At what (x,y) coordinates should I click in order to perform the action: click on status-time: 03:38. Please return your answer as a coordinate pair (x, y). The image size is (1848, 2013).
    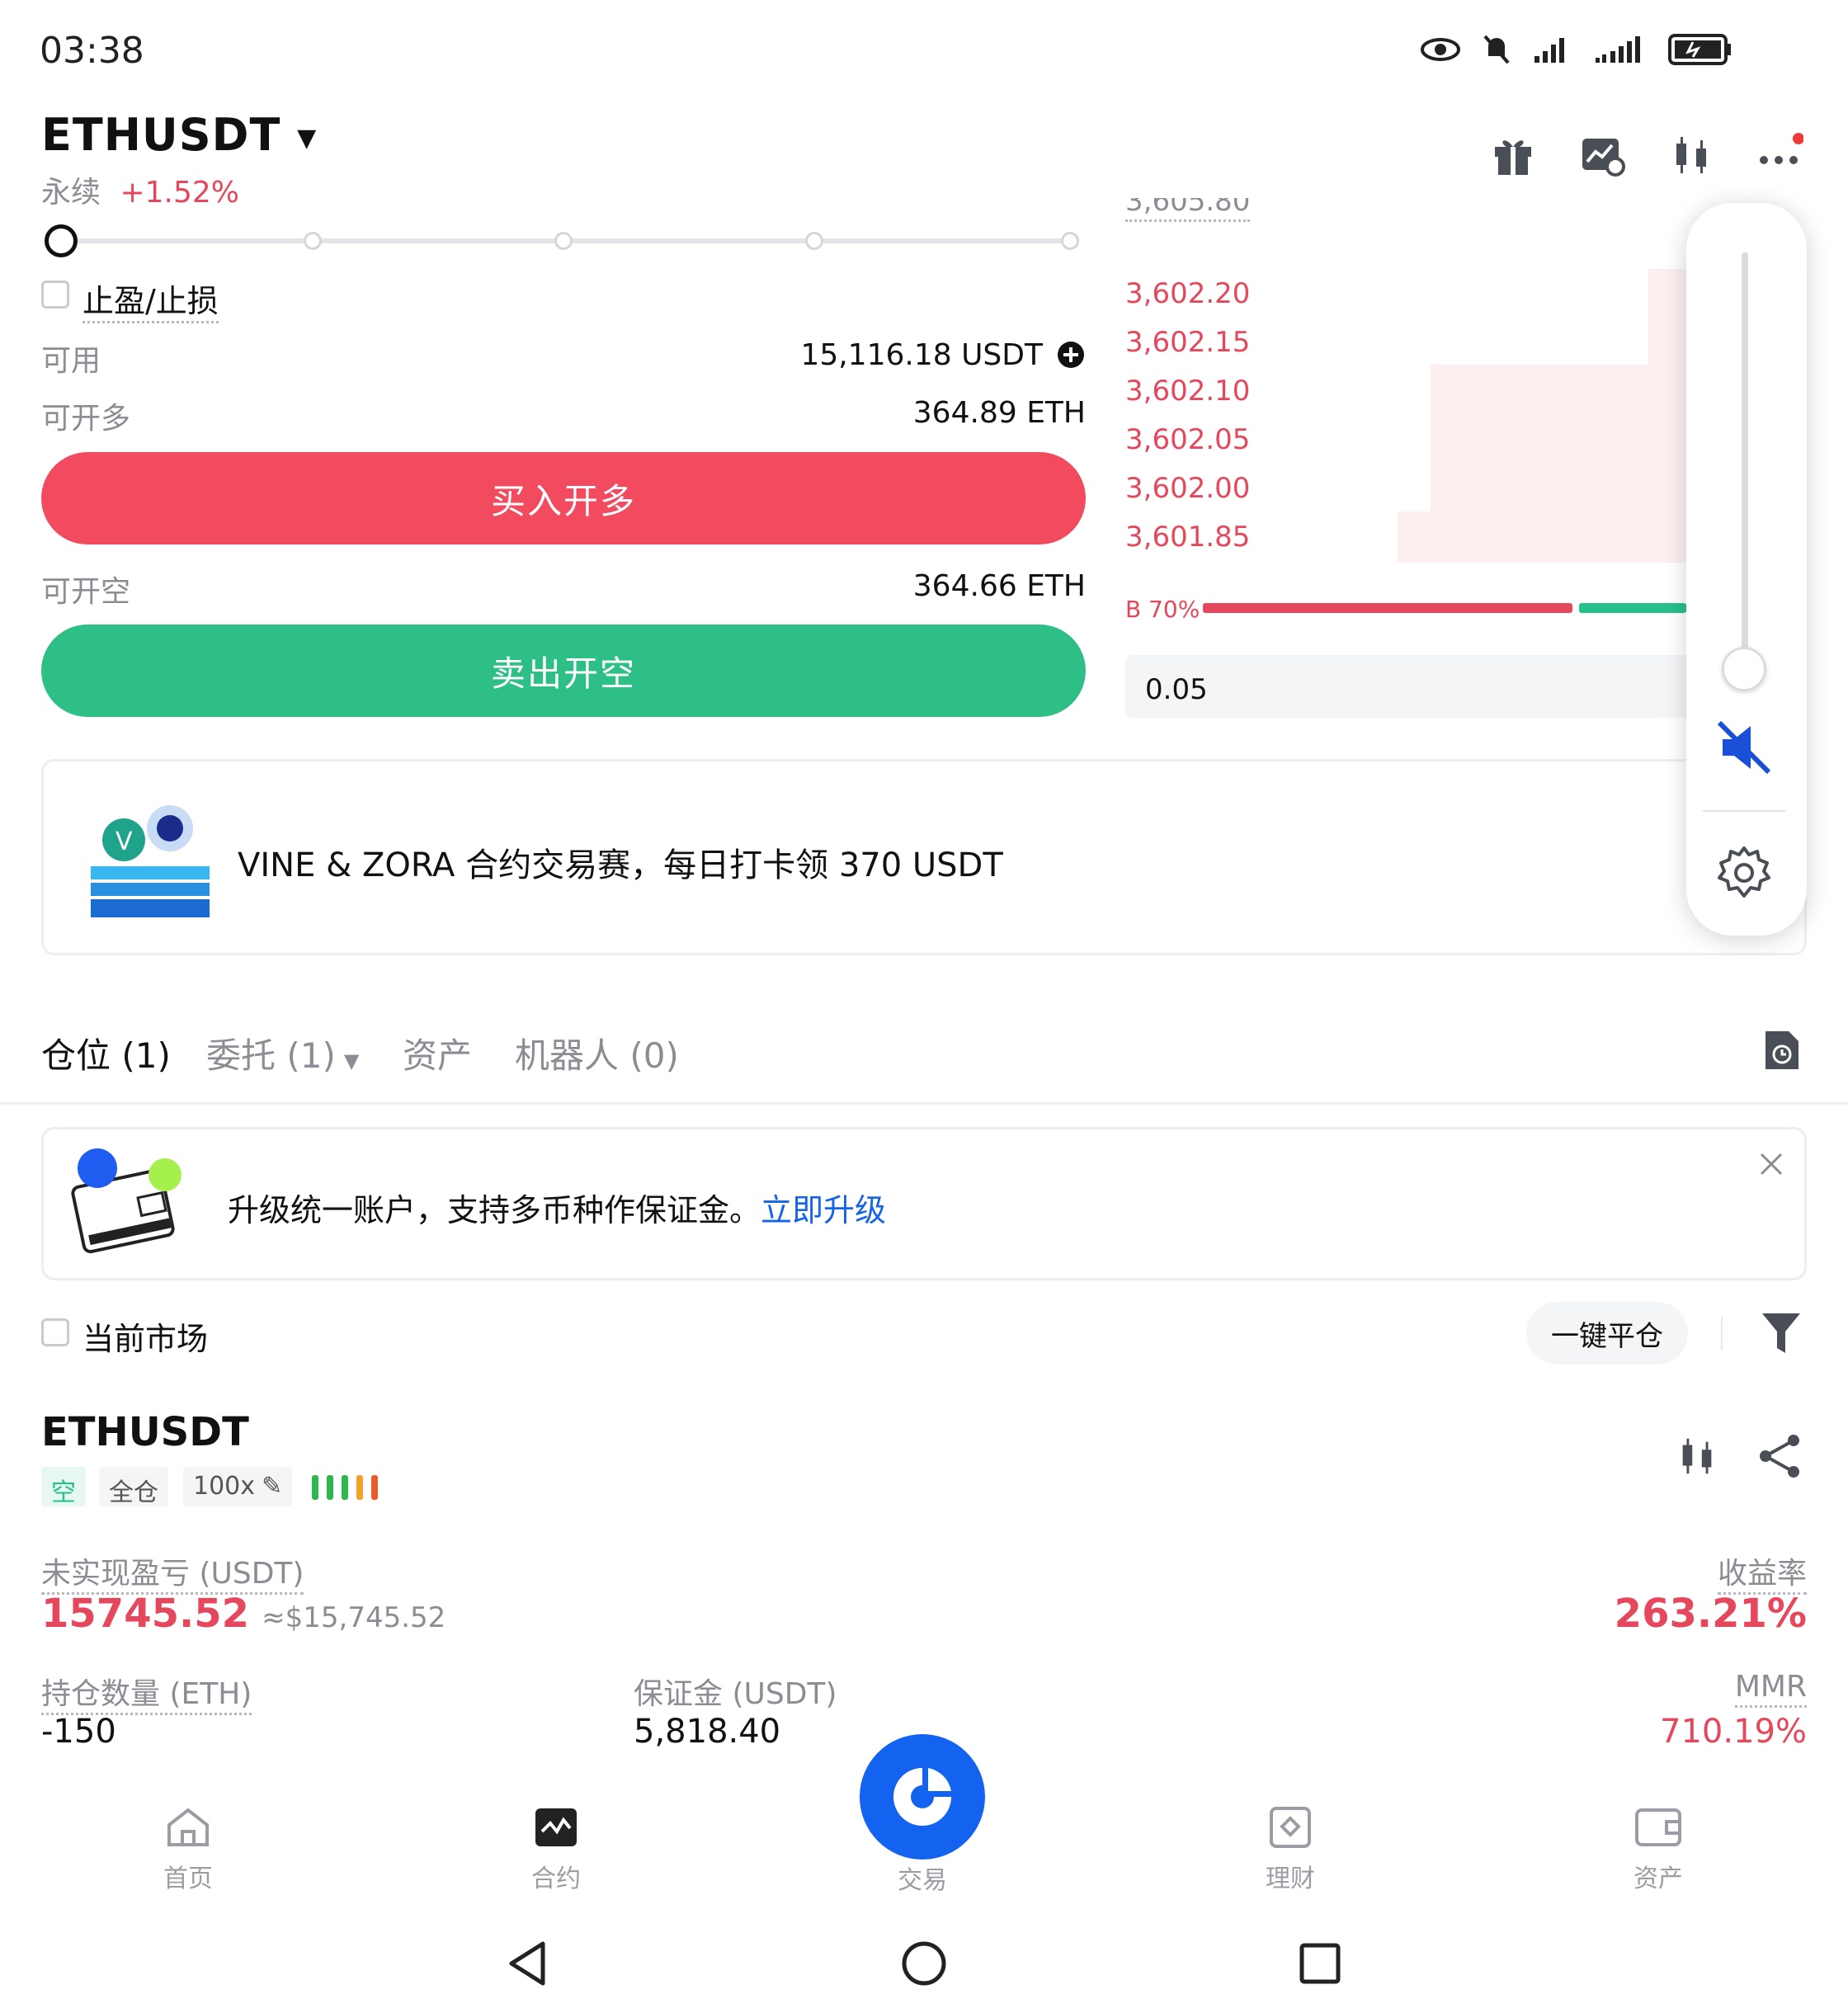
    Looking at the image, I should click on (92, 51).